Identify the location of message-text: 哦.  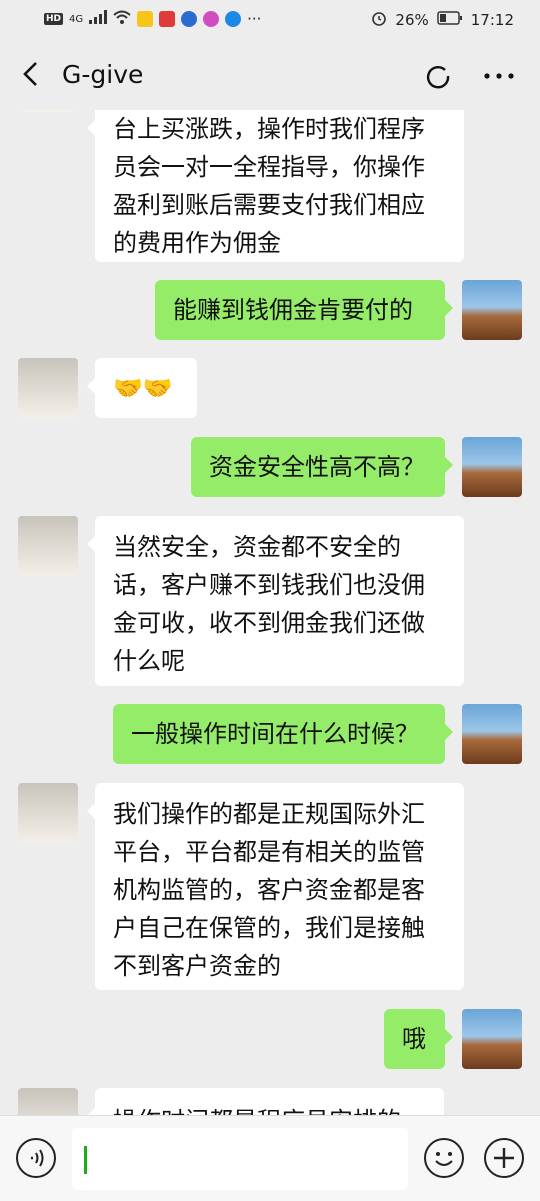
(414, 1039).